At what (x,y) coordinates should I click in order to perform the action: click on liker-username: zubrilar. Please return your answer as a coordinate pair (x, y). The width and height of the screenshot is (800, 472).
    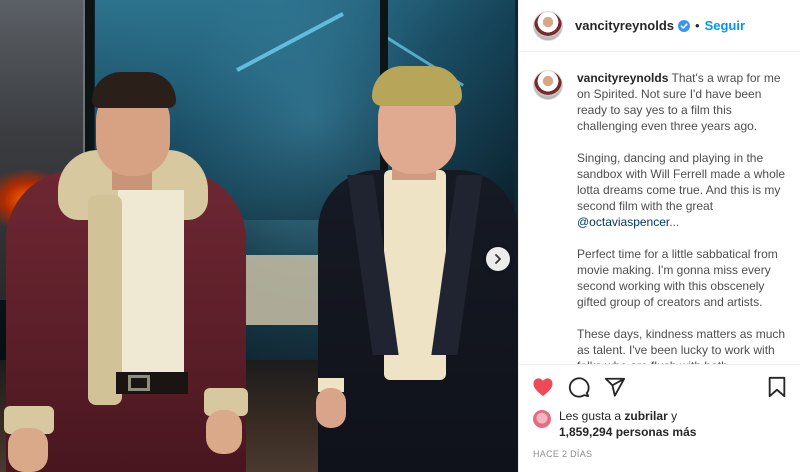
    Looking at the image, I should click on (645, 416).